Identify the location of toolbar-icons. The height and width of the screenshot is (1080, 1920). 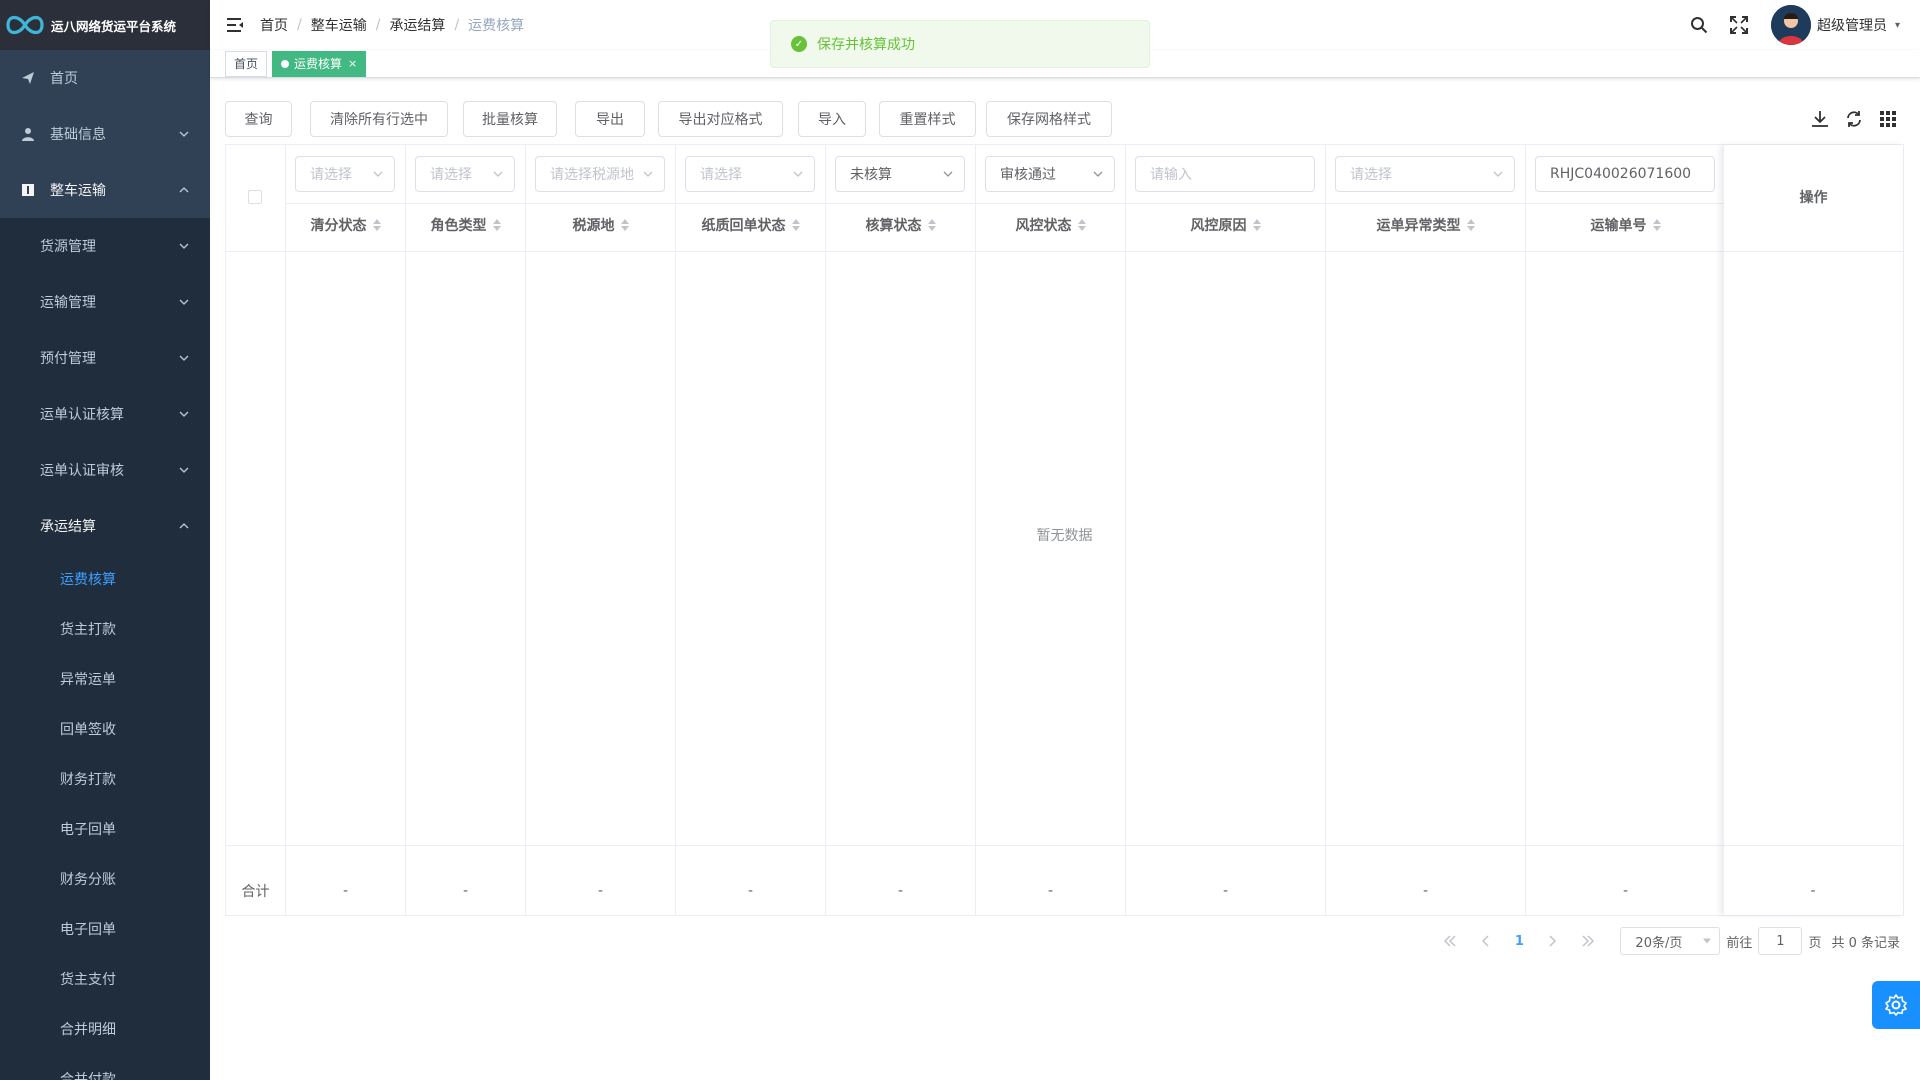
(1849, 119).